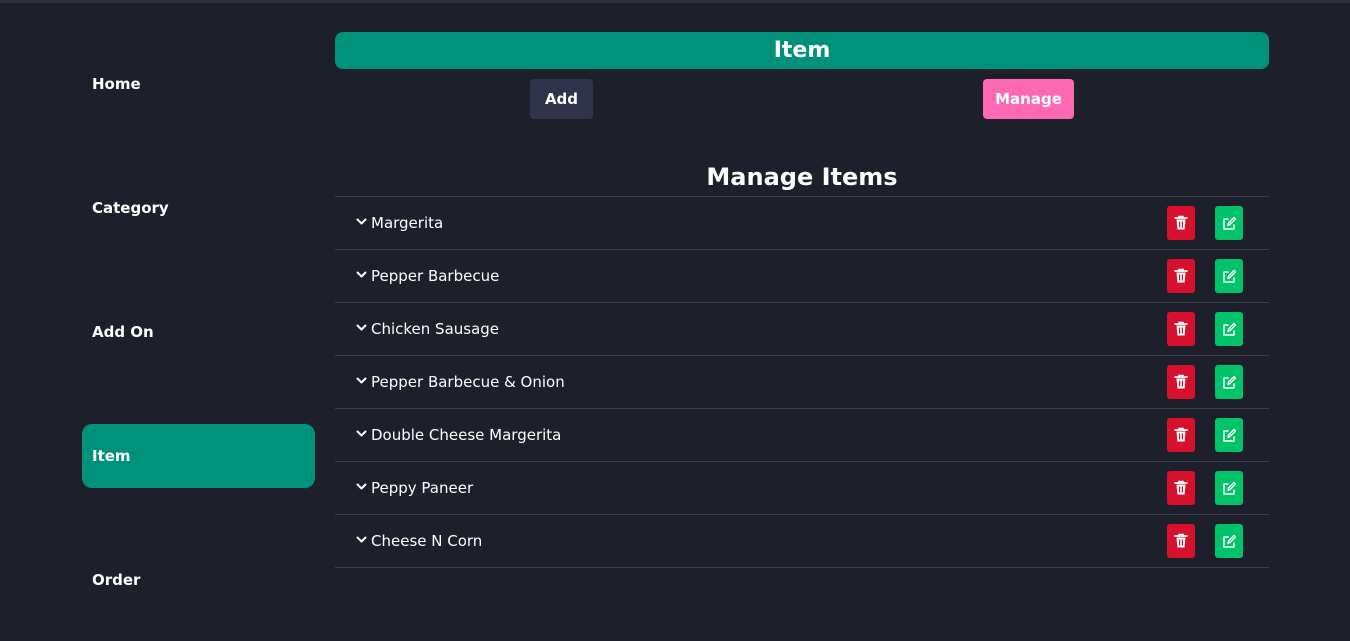  Describe the element at coordinates (116, 580) in the screenshot. I see `sidebar-item-label: Order` at that location.